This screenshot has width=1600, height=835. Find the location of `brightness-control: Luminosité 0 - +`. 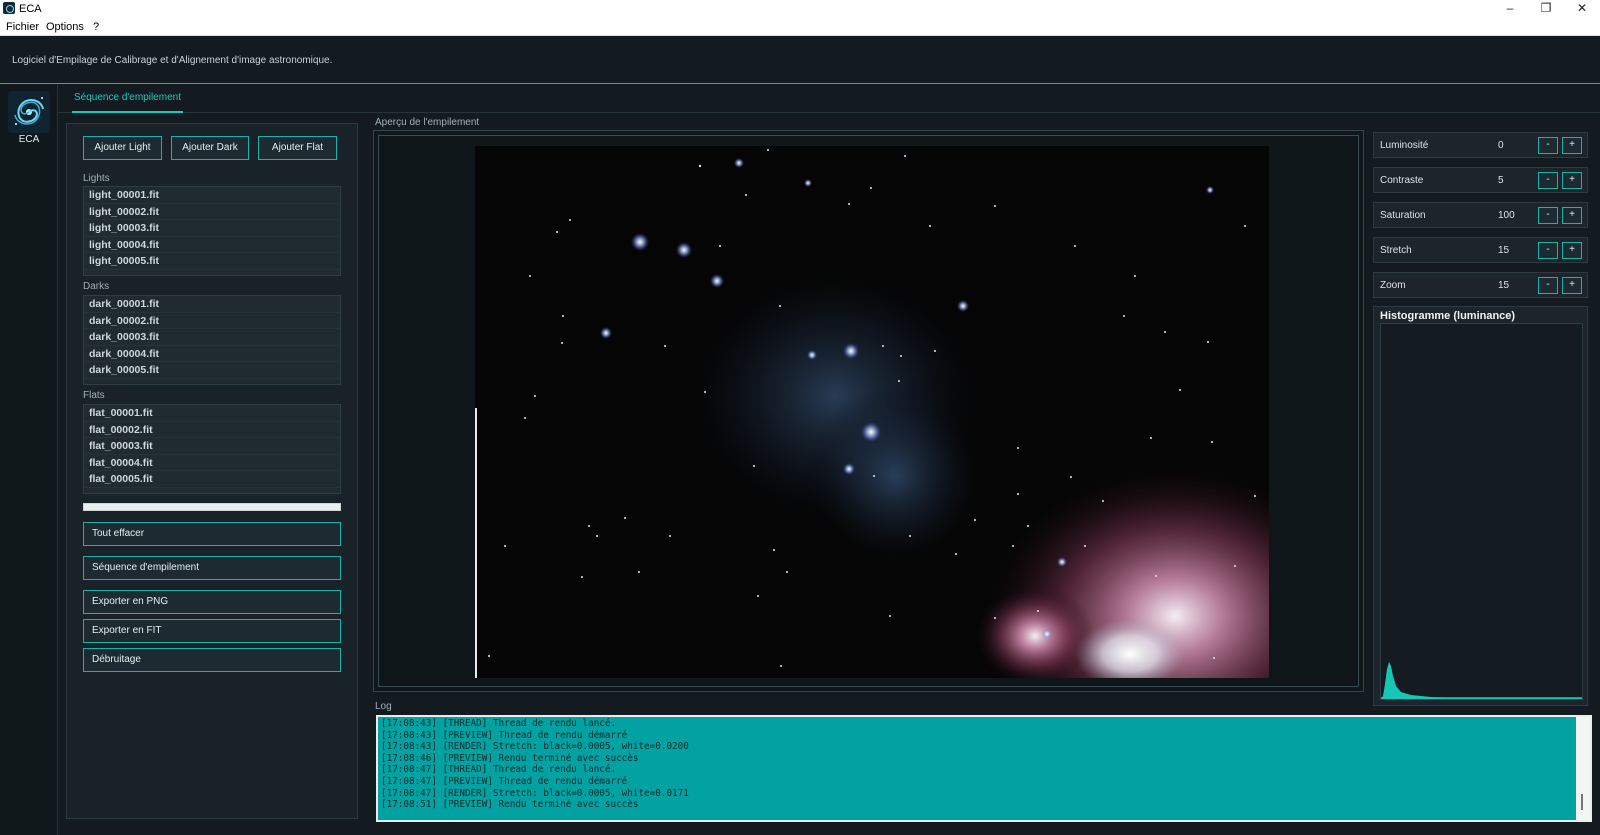

brightness-control: Luminosité 0 - + is located at coordinates (1480, 145).